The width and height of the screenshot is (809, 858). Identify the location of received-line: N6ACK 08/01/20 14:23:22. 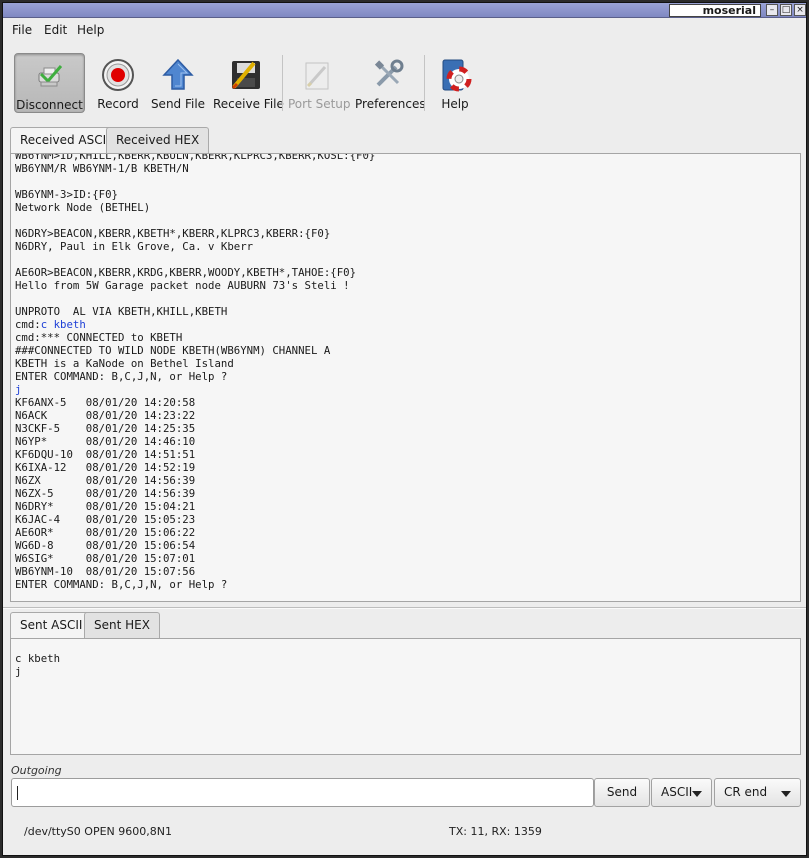
(105, 415).